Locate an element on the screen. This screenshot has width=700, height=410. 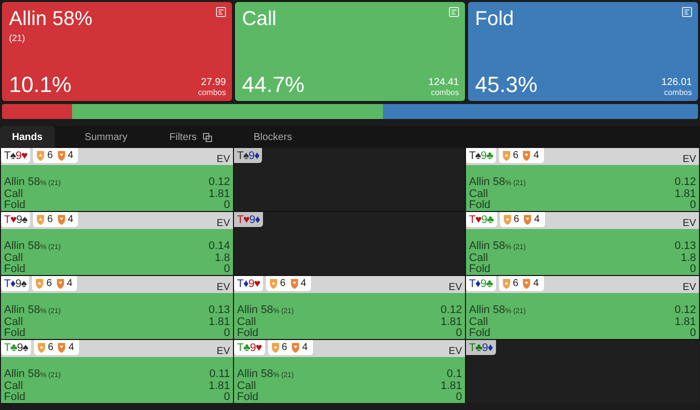
tab: Summary is located at coordinates (106, 137).